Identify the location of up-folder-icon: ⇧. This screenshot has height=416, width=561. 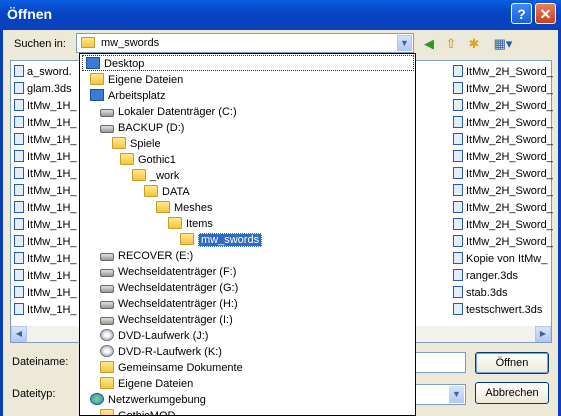
(451, 44).